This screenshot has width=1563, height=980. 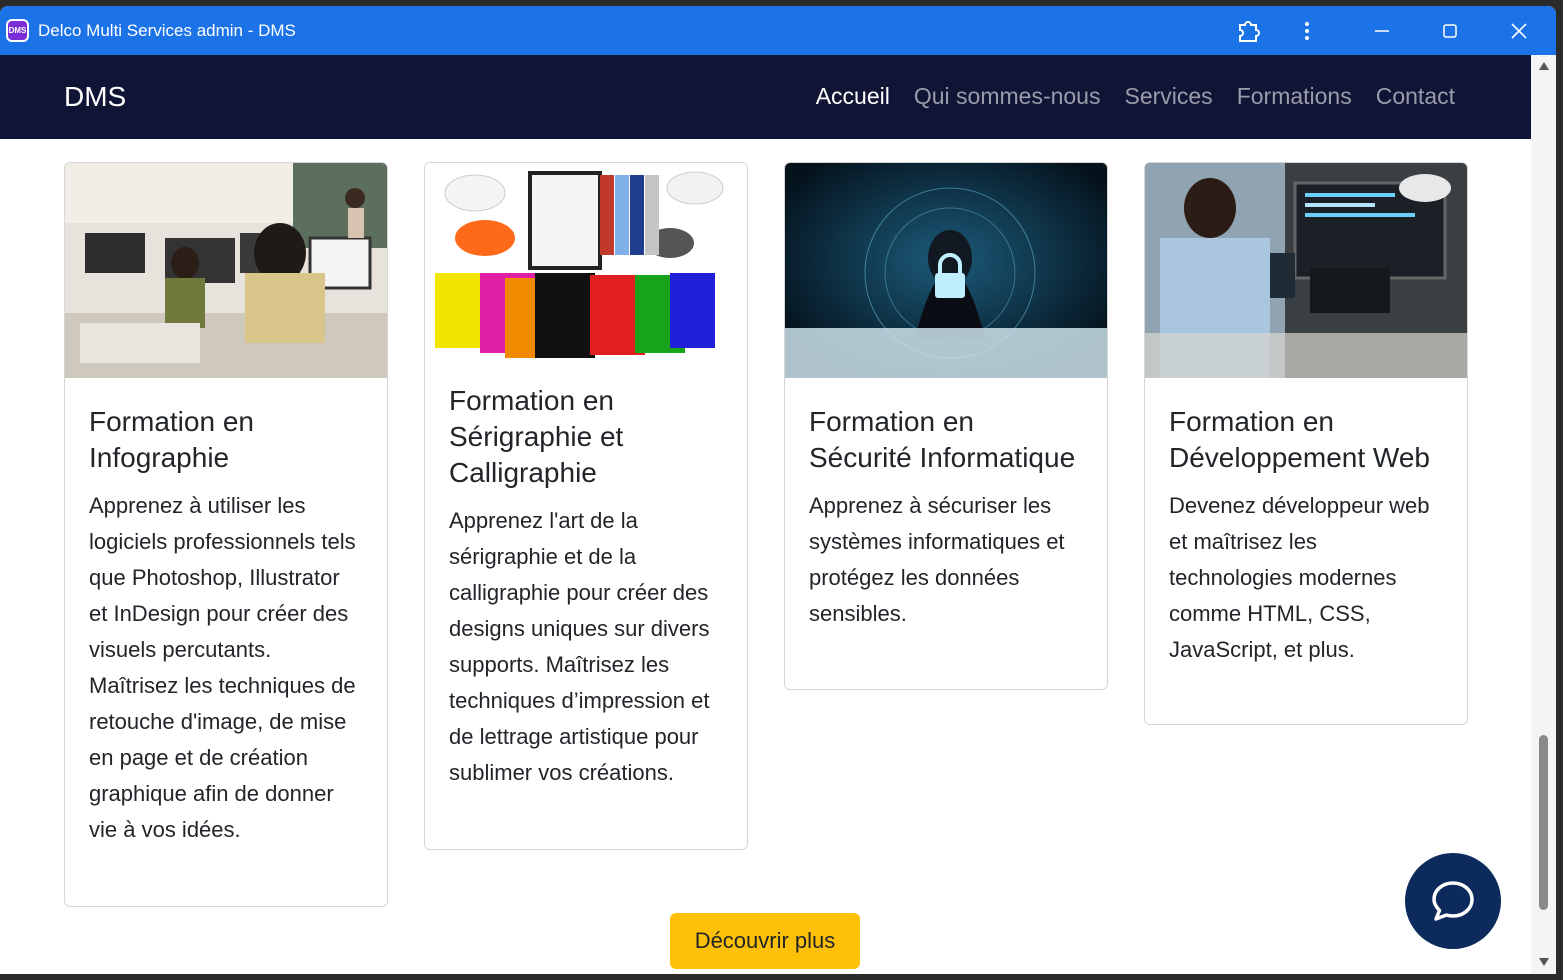 What do you see at coordinates (1168, 96) in the screenshot?
I see `nav-link-services: Services` at bounding box center [1168, 96].